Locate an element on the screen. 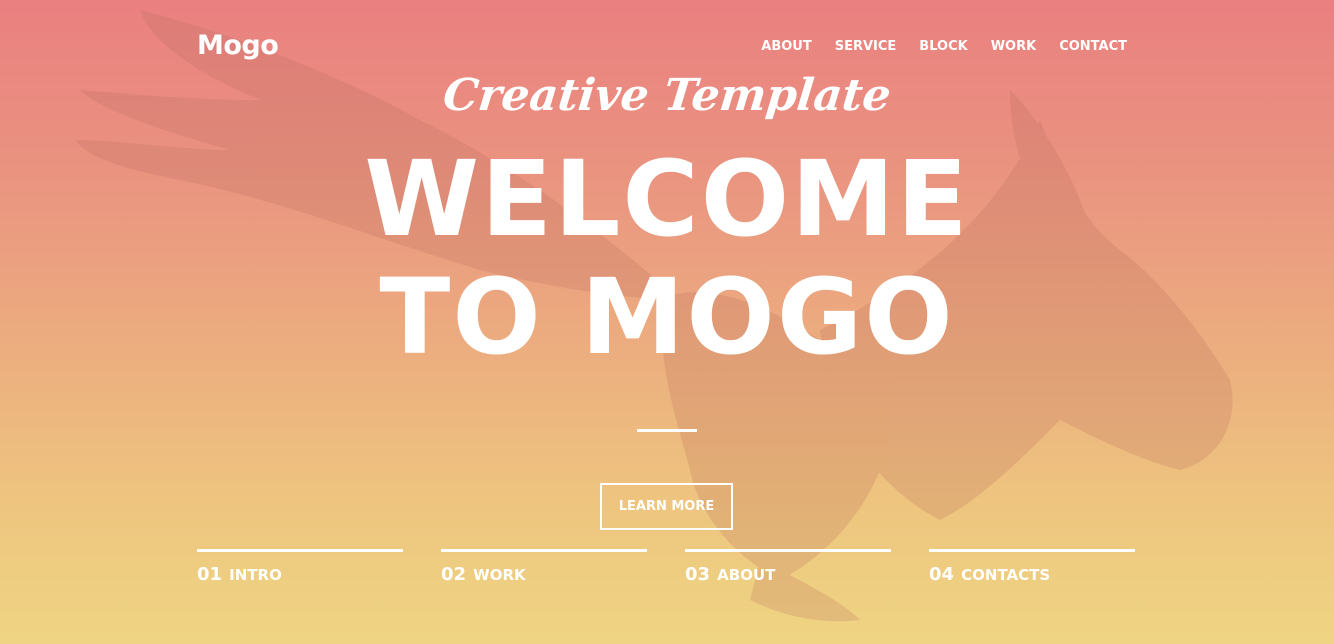 This screenshot has height=644, width=1334. hero-divider is located at coordinates (667, 430).